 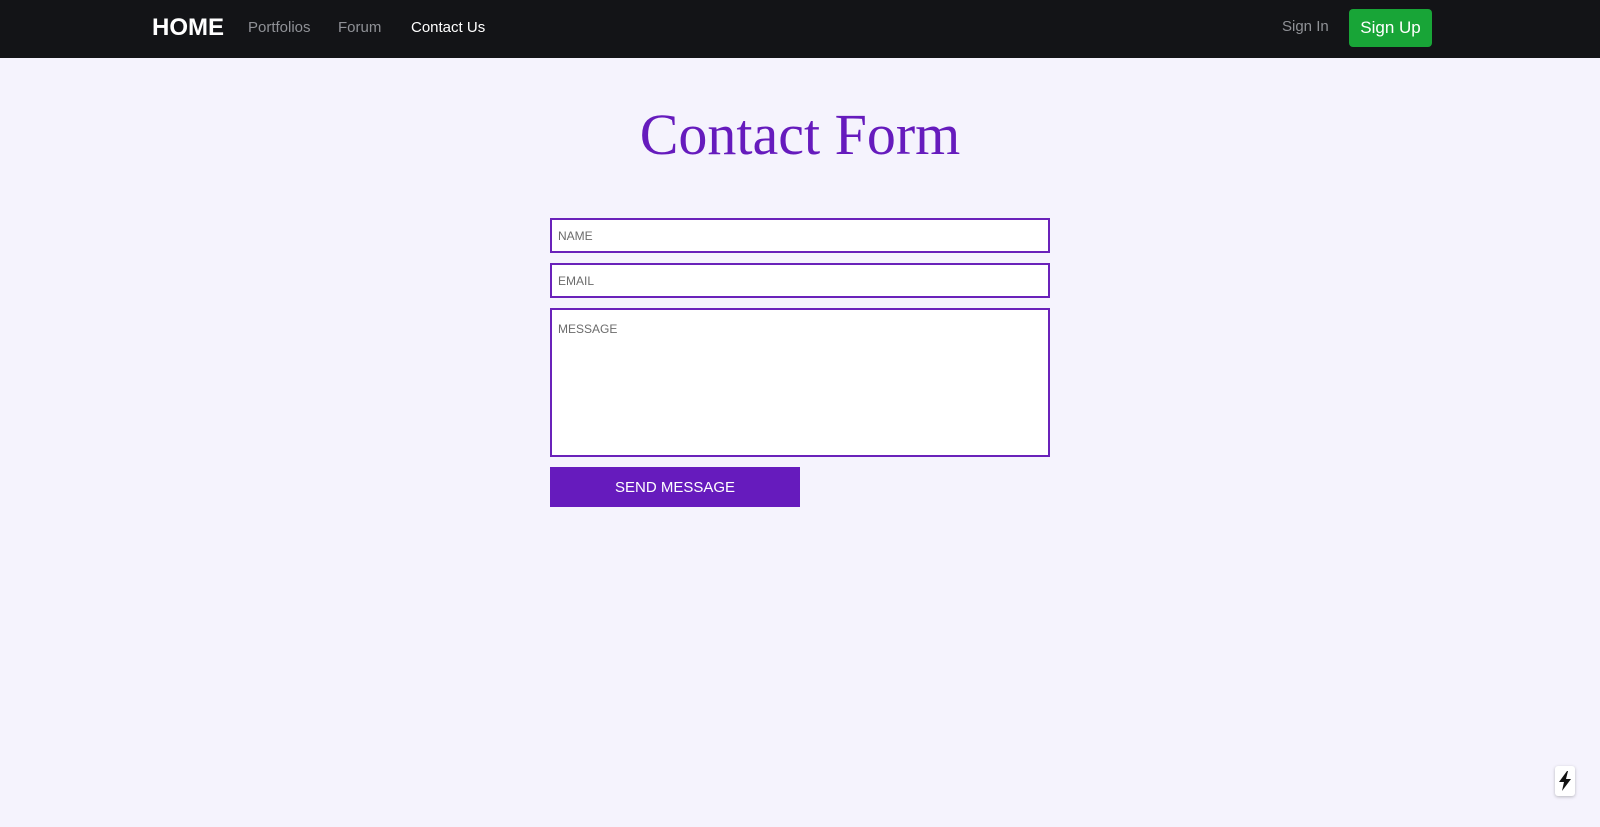 I want to click on send-message-button: SEND MESSAGE, so click(x=675, y=487).